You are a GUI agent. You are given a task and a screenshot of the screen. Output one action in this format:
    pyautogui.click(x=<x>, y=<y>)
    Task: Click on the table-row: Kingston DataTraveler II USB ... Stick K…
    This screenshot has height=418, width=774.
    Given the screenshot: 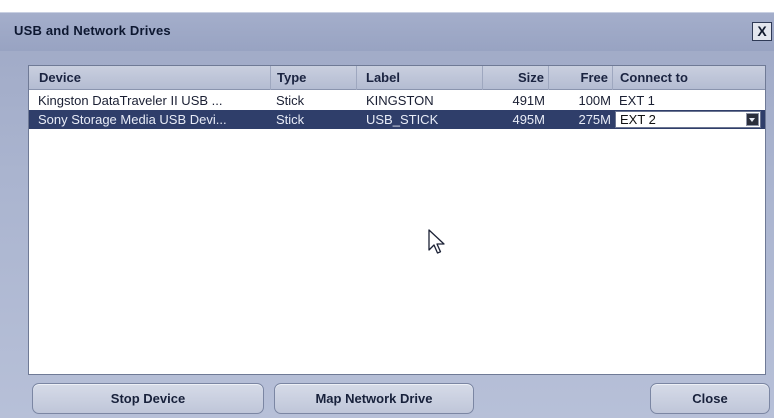 What is the action you would take?
    pyautogui.click(x=397, y=100)
    